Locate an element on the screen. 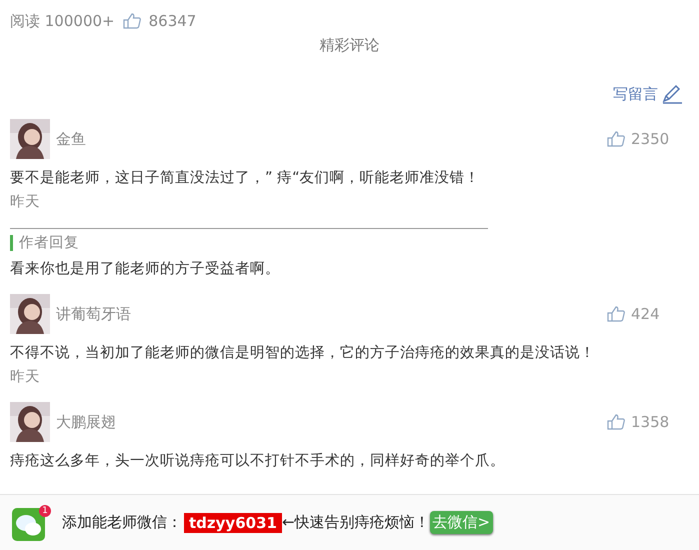 This screenshot has height=550, width=699. like-count: 86347 is located at coordinates (172, 21).